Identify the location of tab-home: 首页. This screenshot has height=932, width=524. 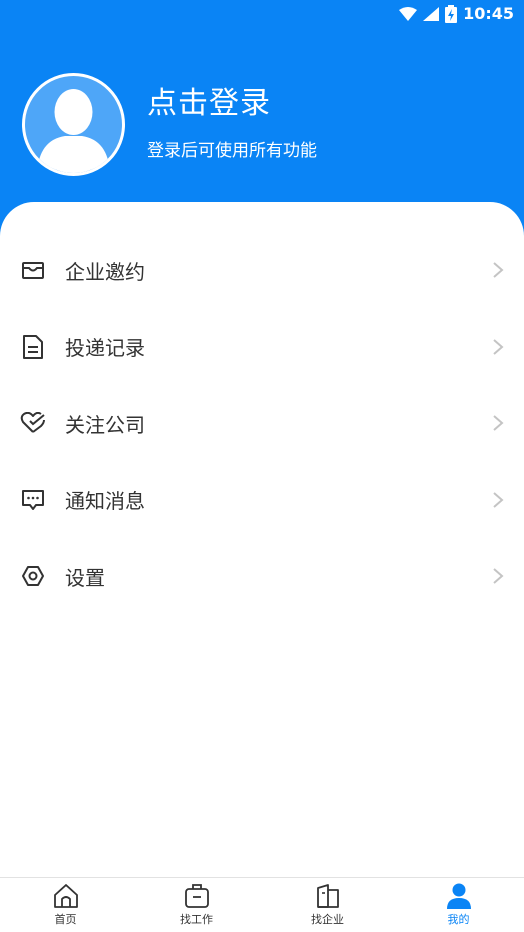
(65, 905).